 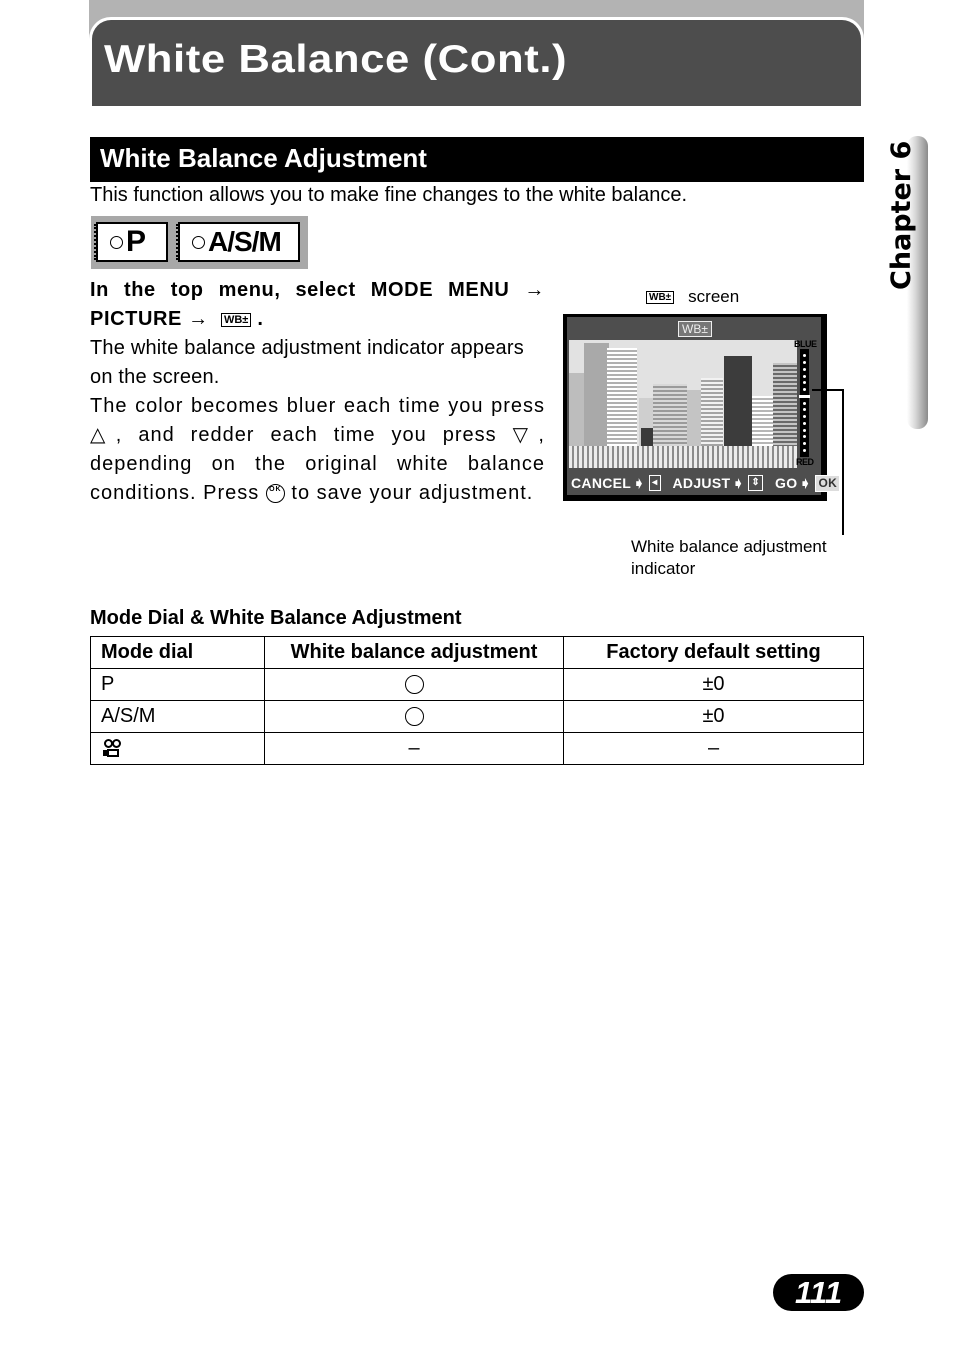 What do you see at coordinates (804, 397) in the screenshot?
I see `scale-current-marker` at bounding box center [804, 397].